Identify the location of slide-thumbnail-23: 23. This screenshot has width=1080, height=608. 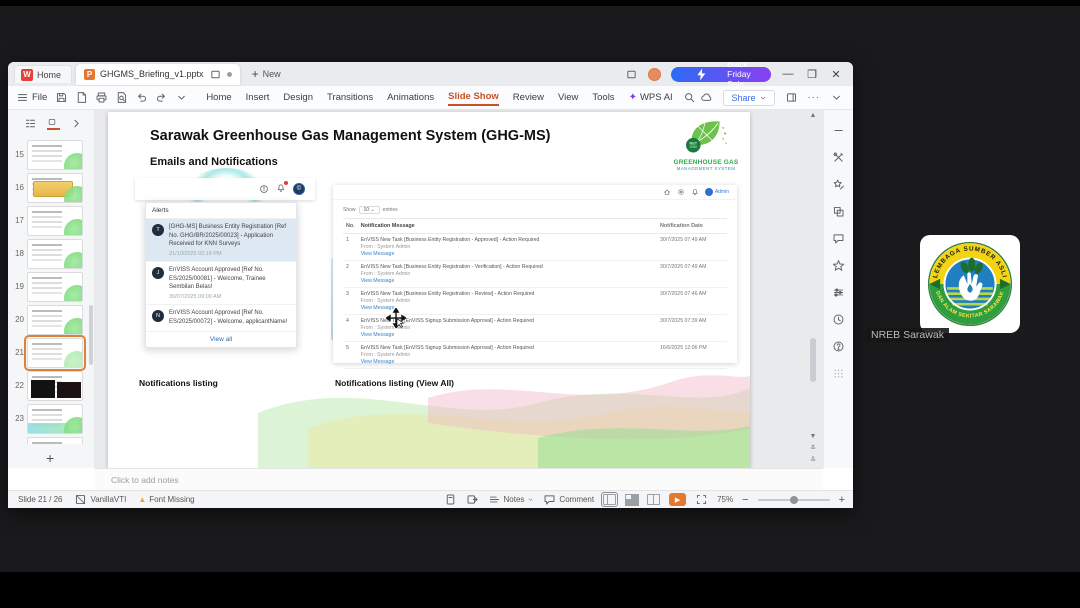
(51, 418).